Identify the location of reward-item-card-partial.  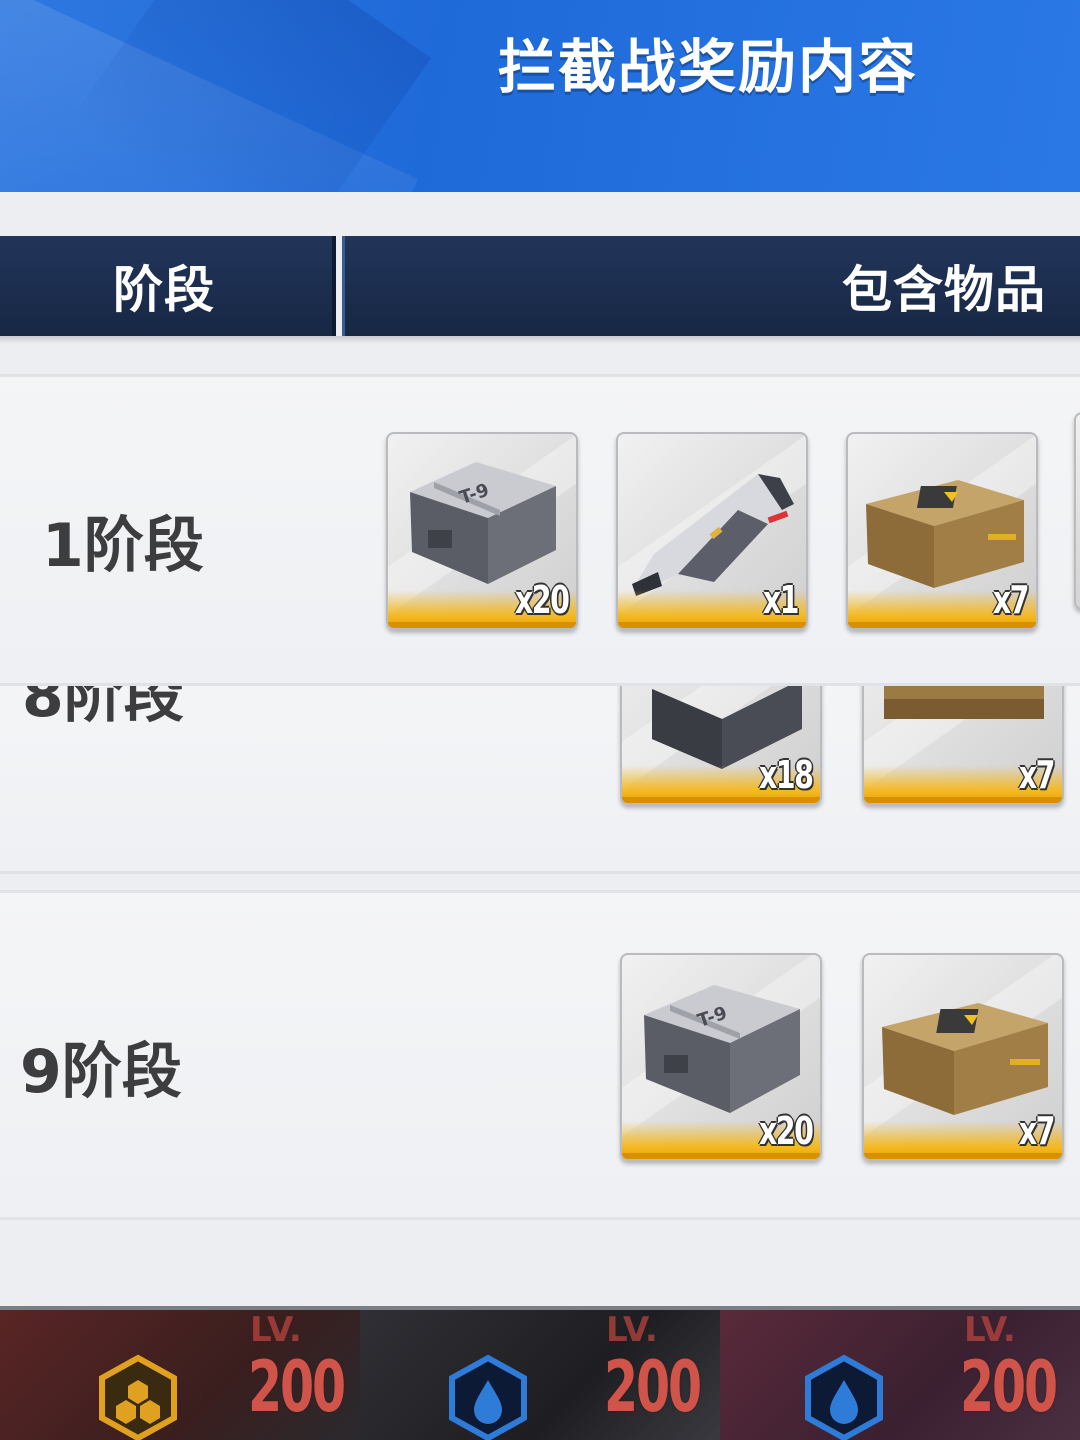
(1077, 511).